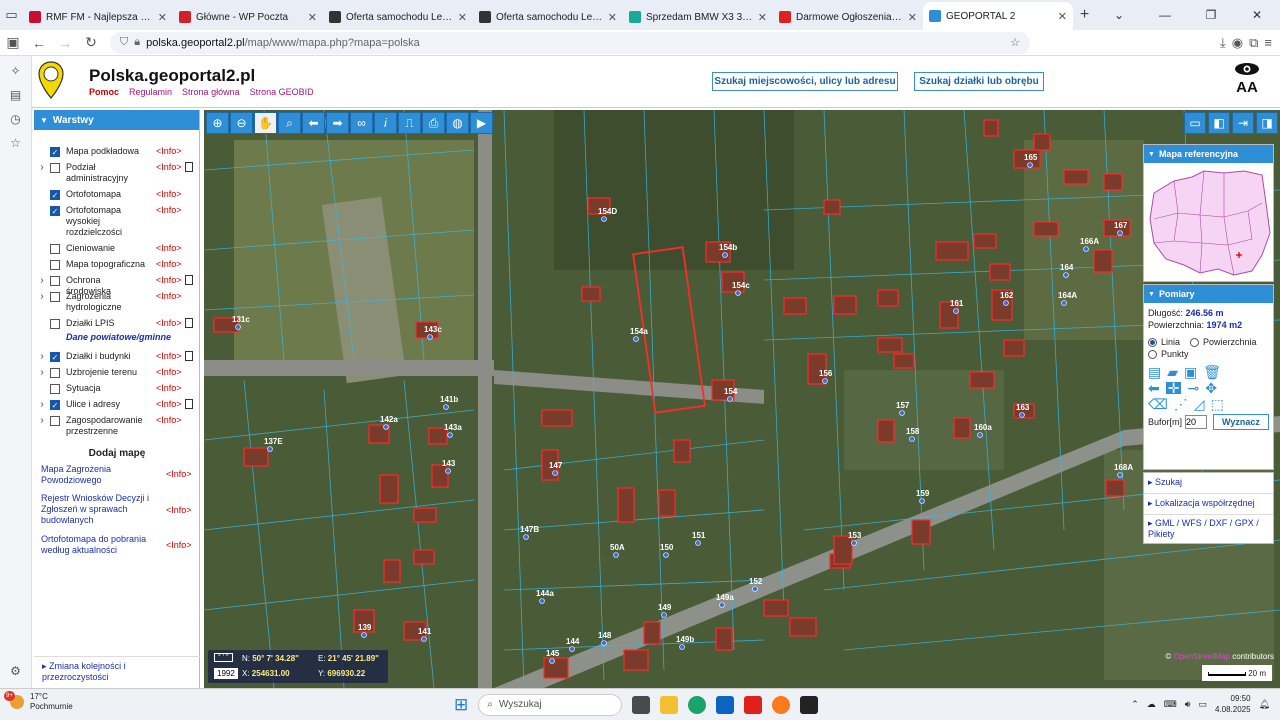 The height and width of the screenshot is (720, 1280). I want to click on layer-row: Sytuacja <Info>, so click(117, 388).